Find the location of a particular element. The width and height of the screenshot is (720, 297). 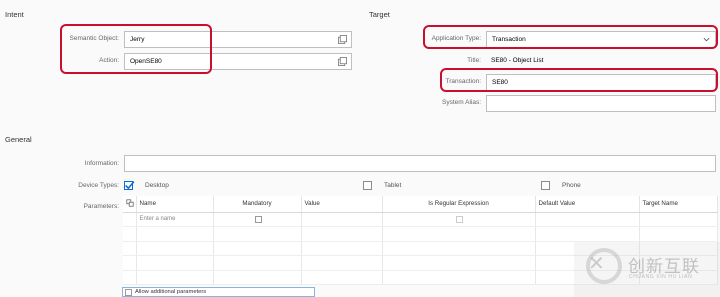

semantic-object-value: Jerry is located at coordinates (137, 39).